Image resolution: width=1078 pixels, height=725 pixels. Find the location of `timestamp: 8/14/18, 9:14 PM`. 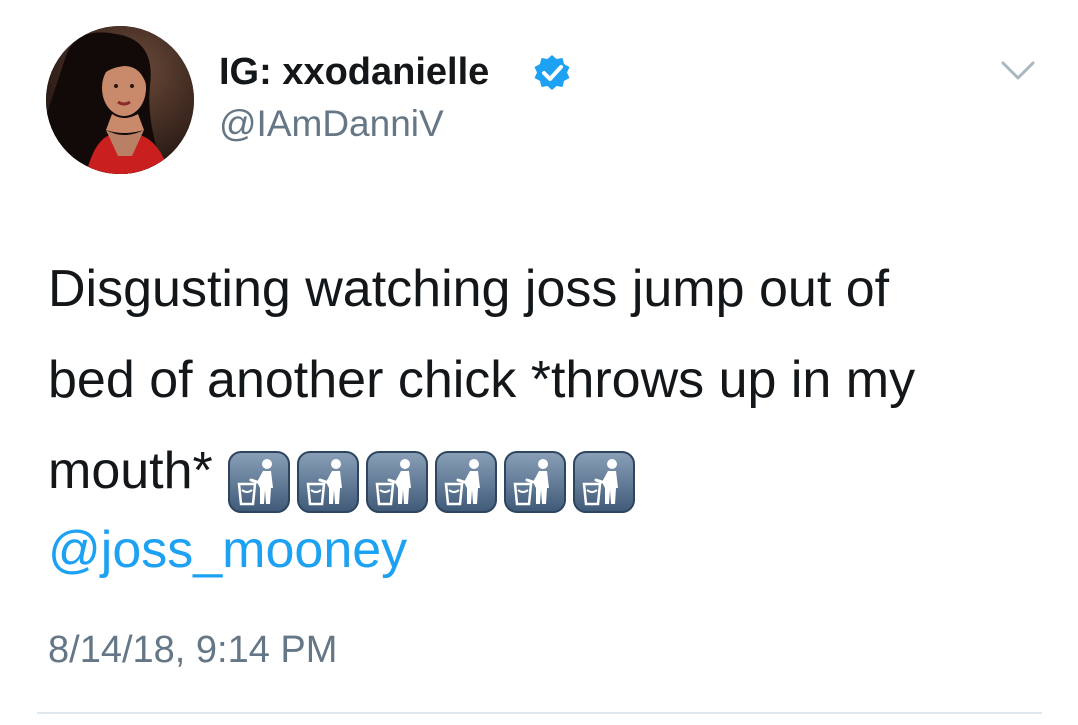

timestamp: 8/14/18, 9:14 PM is located at coordinates (192, 650).